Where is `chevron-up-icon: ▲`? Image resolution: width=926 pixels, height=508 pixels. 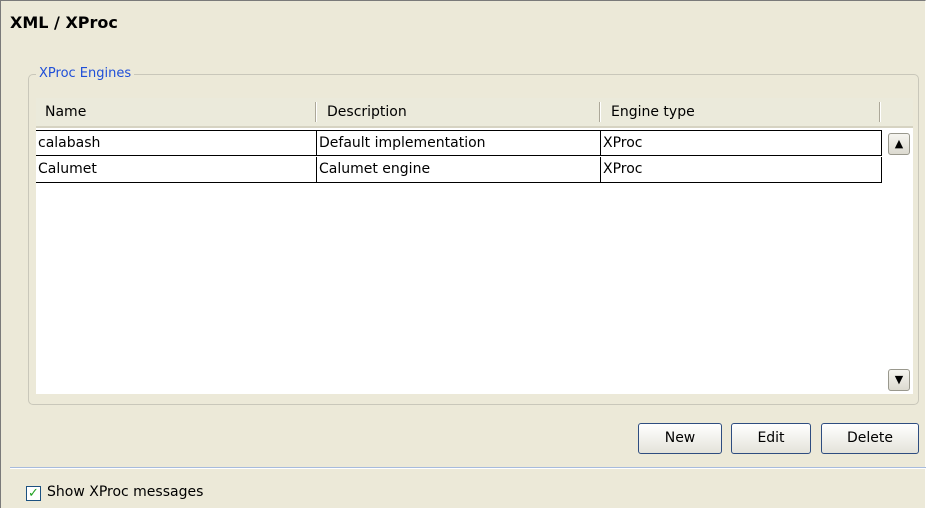 chevron-up-icon: ▲ is located at coordinates (899, 144).